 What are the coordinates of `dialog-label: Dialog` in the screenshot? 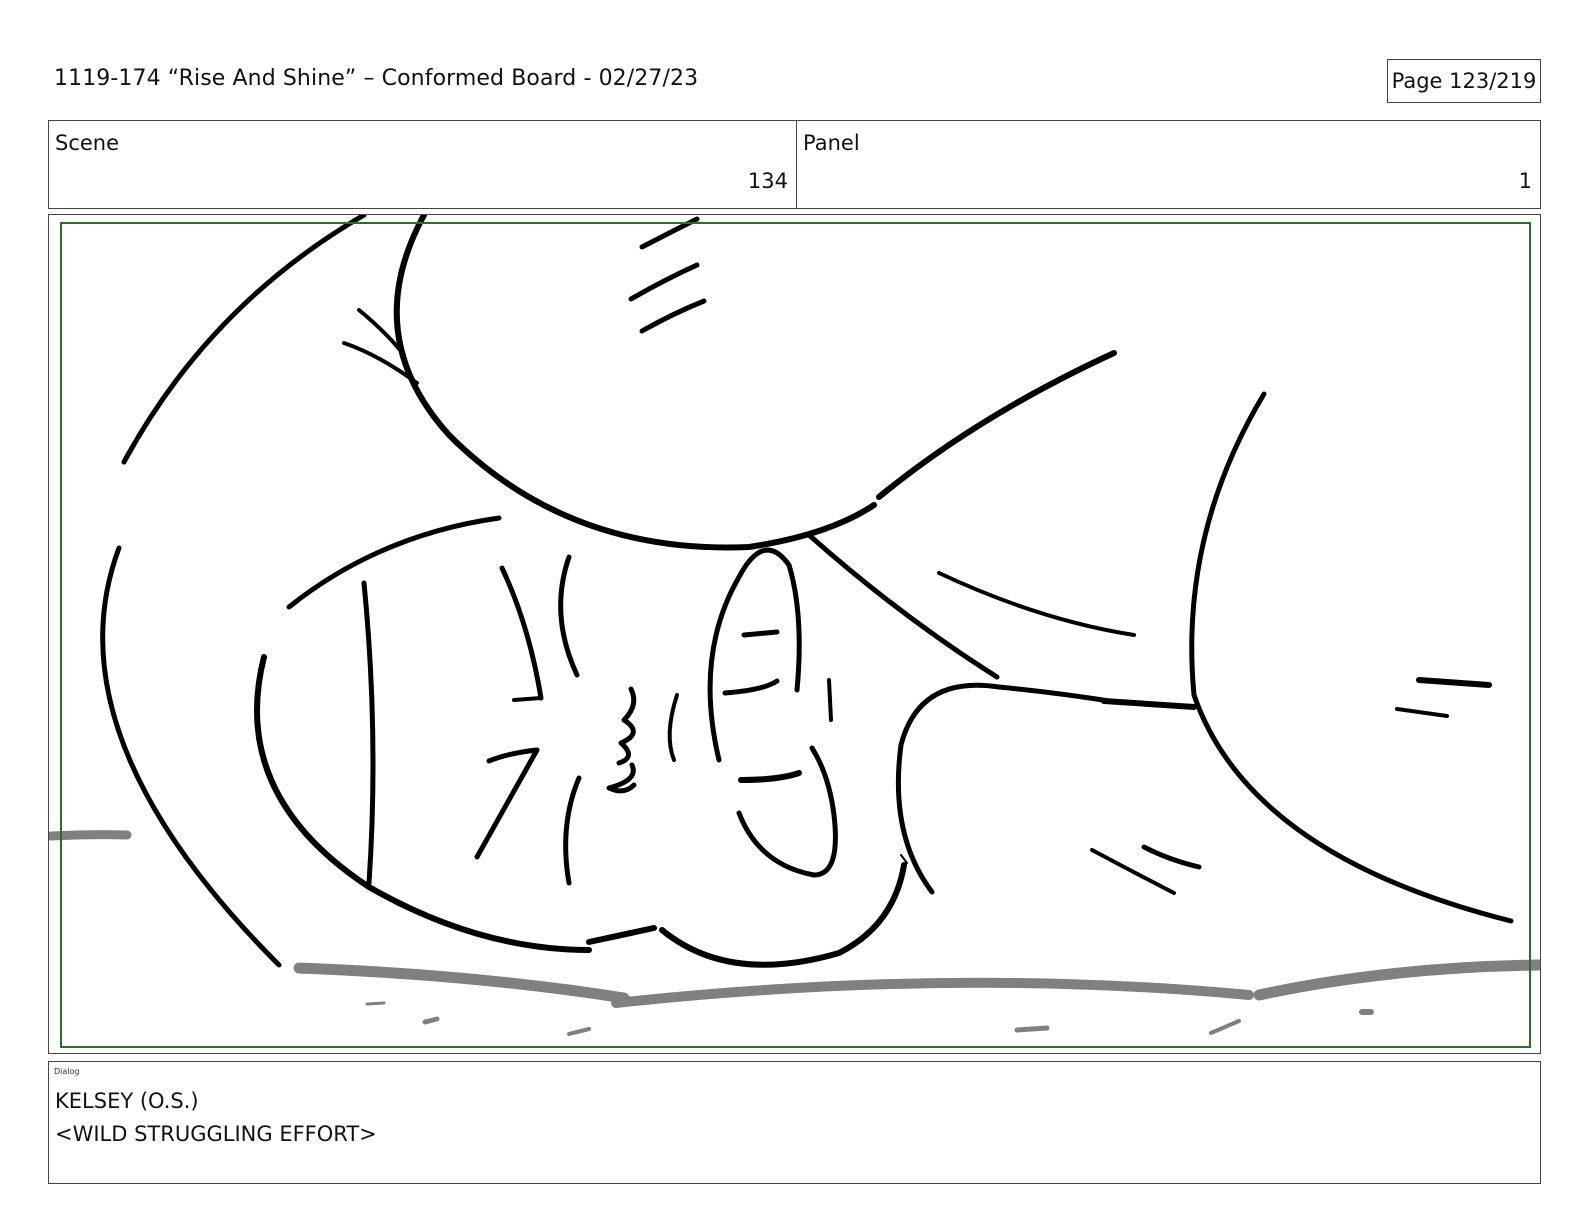 It's located at (67, 1071).